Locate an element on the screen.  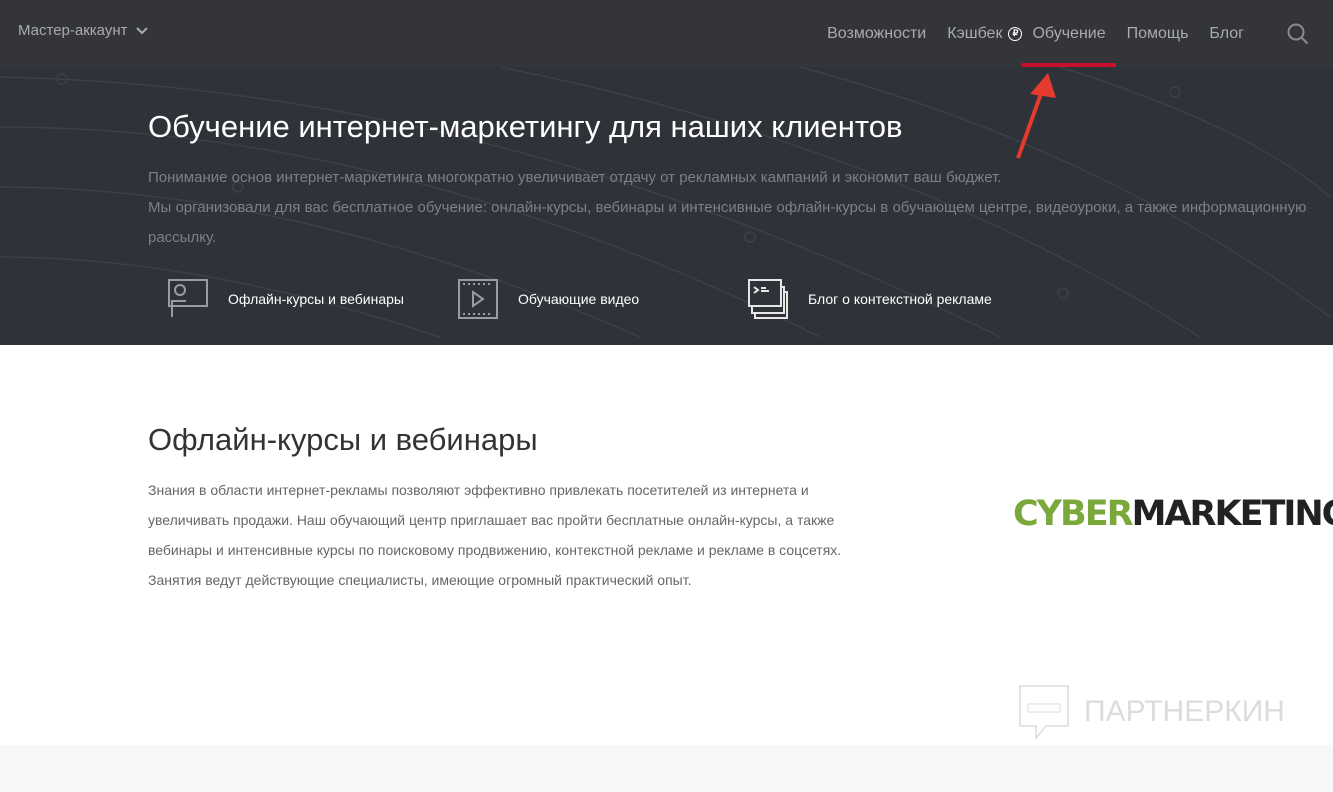
watermark-logo-icon is located at coordinates (1044, 712).